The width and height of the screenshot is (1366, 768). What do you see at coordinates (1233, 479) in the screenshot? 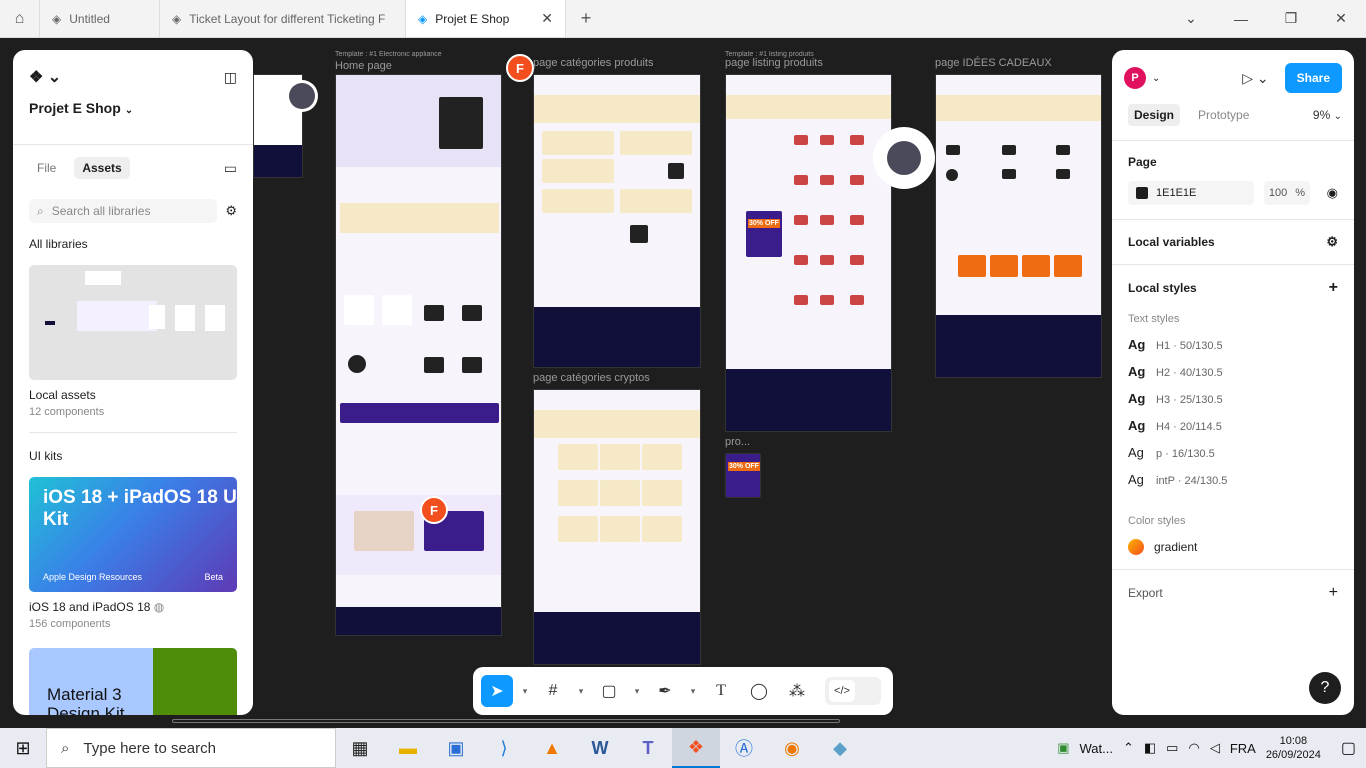
I see `text-style-intp: Ag intP · 24/130.5` at bounding box center [1233, 479].